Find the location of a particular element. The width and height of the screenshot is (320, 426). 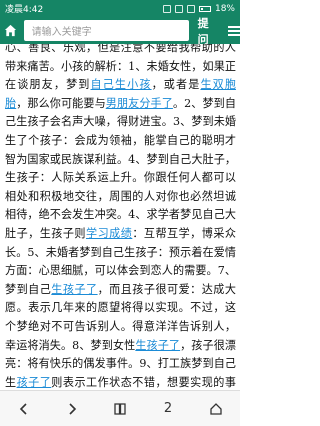

article-link: 男朋友分手了 is located at coordinates (139, 103).